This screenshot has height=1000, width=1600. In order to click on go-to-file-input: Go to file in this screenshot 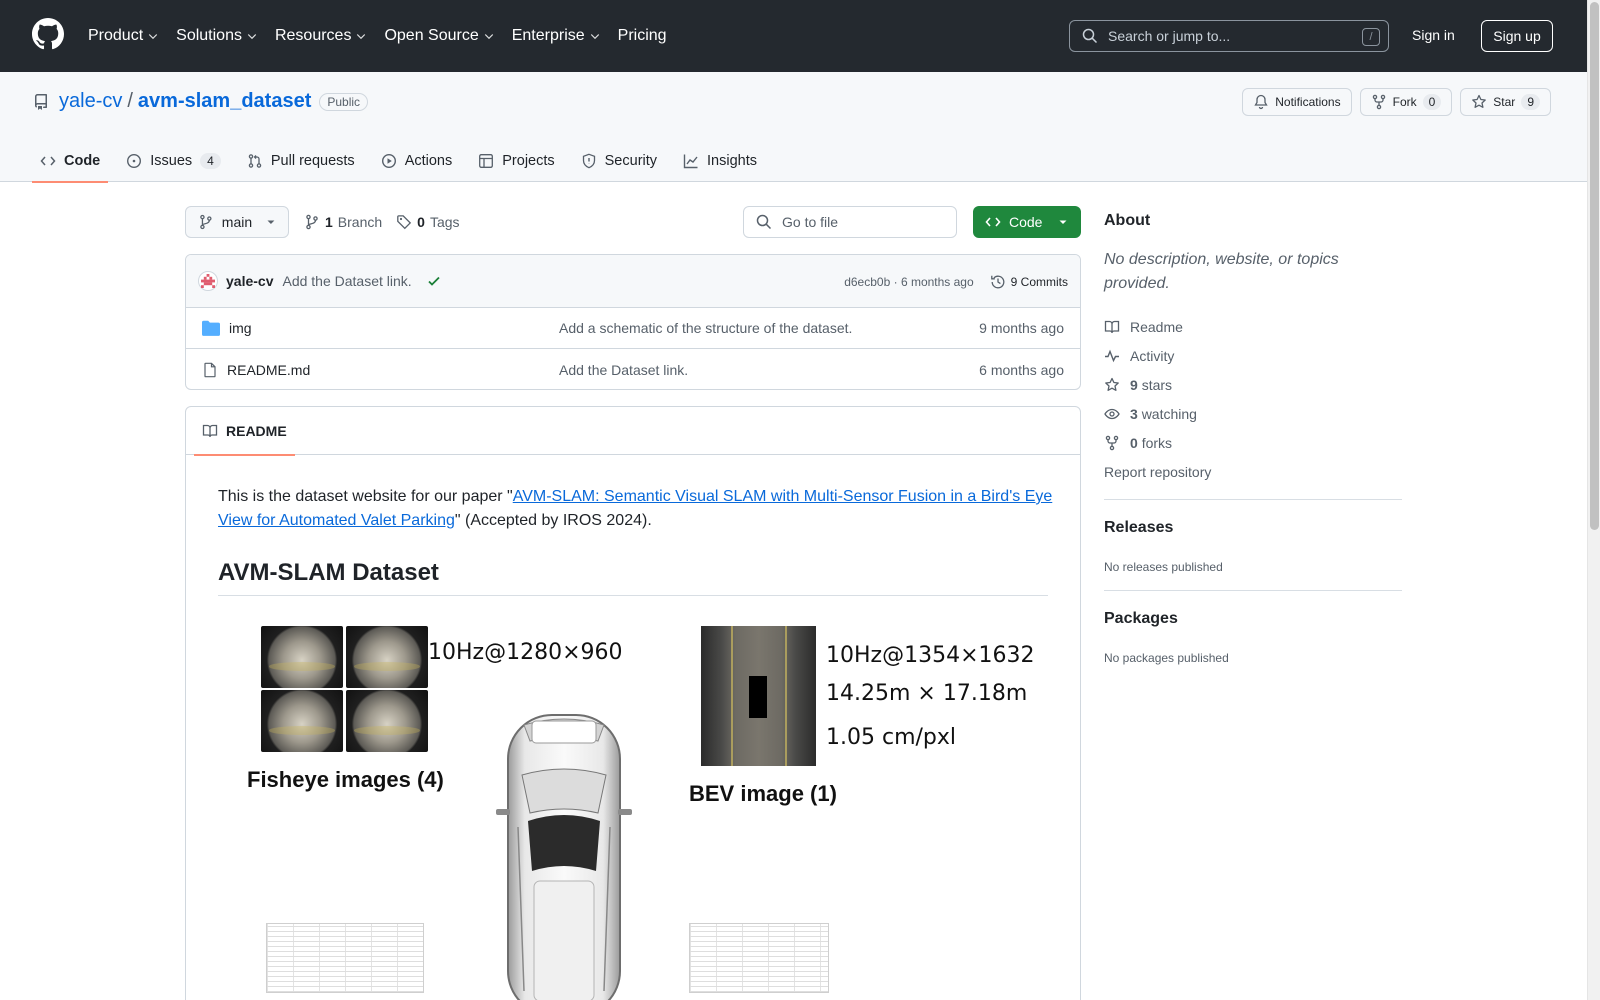, I will do `click(850, 222)`.